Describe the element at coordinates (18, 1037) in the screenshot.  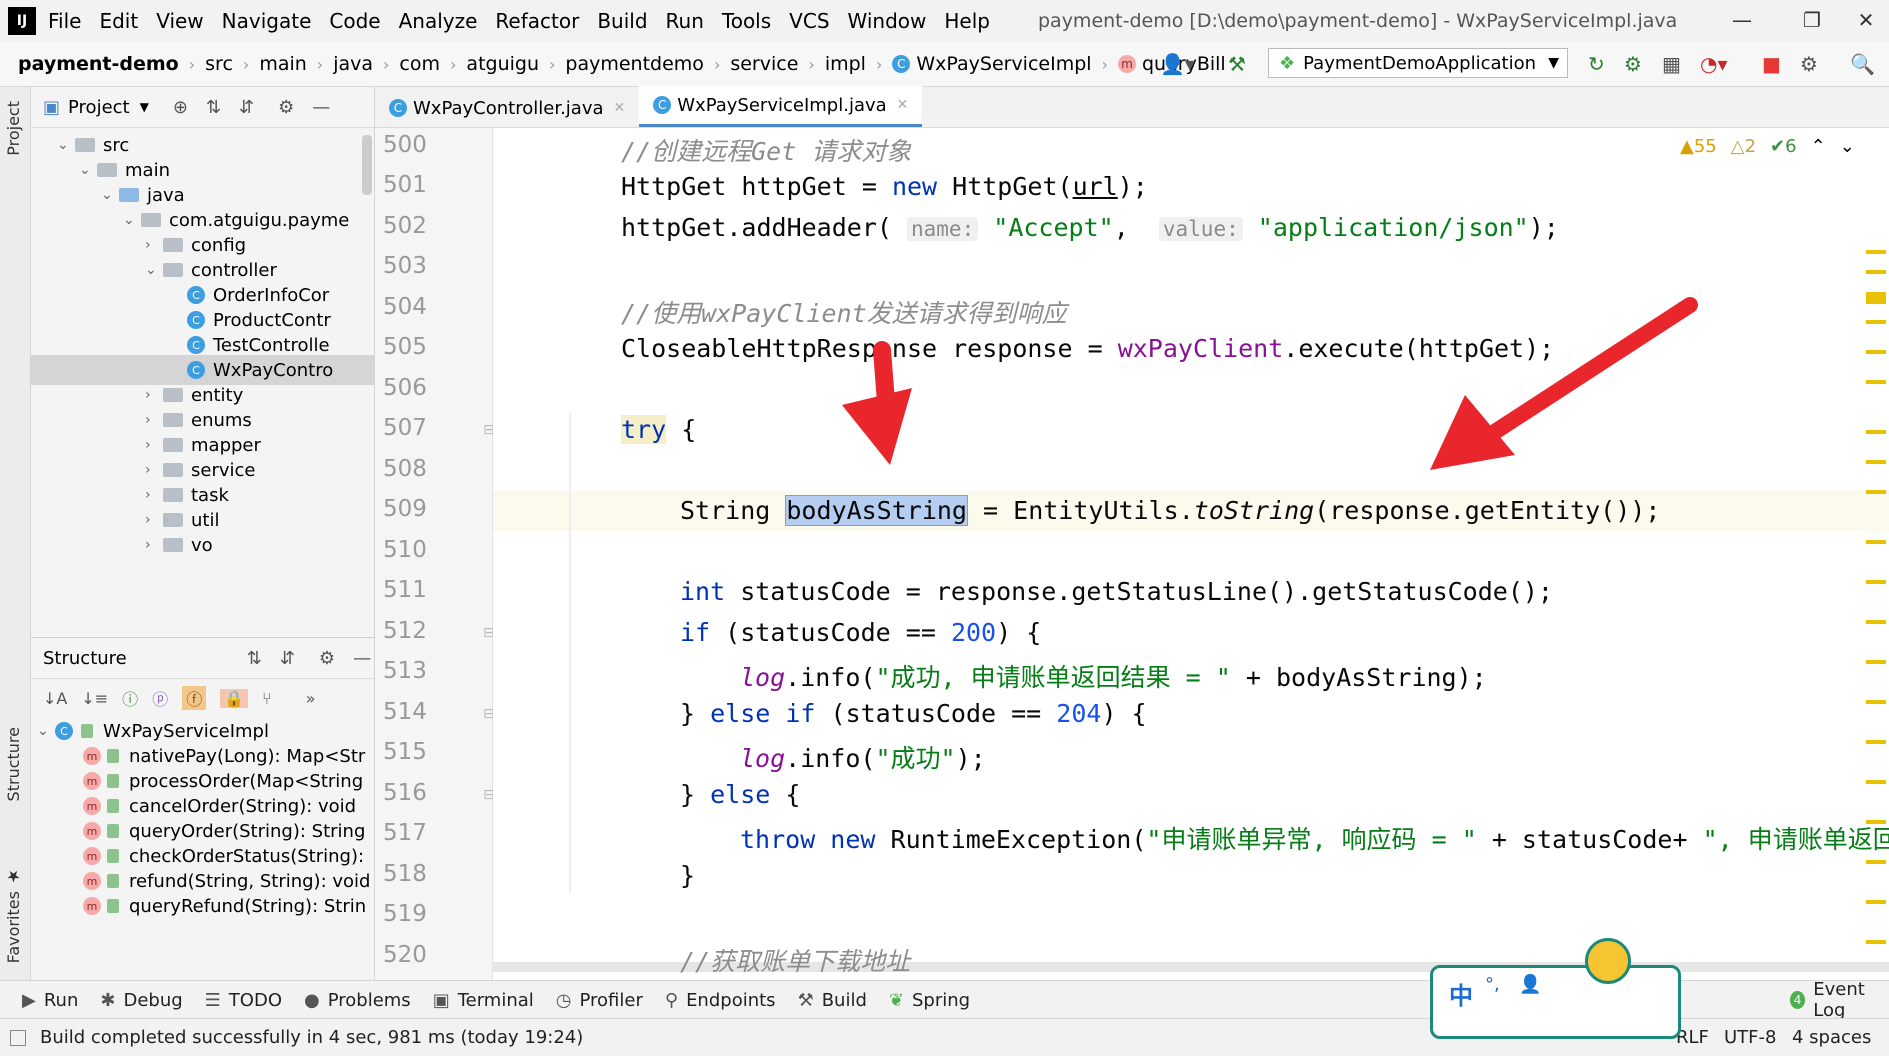
I see `status-toggle-icon` at that location.